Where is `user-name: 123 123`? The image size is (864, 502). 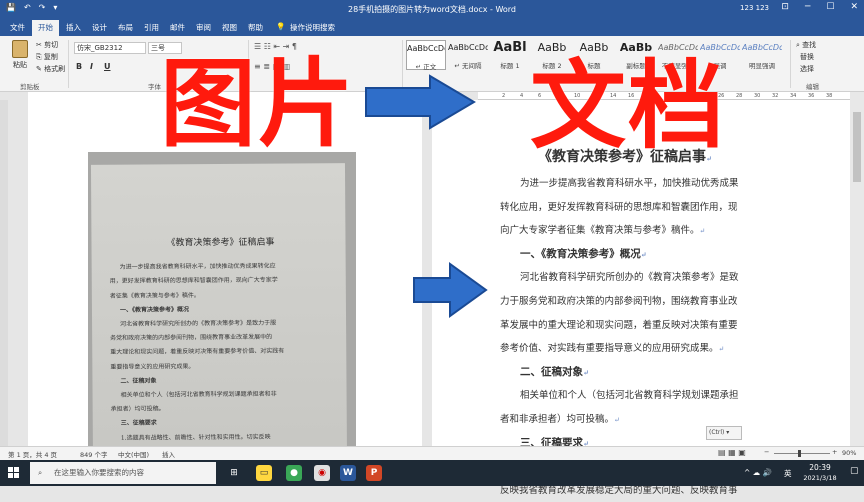
user-name: 123 123 is located at coordinates (754, 8).